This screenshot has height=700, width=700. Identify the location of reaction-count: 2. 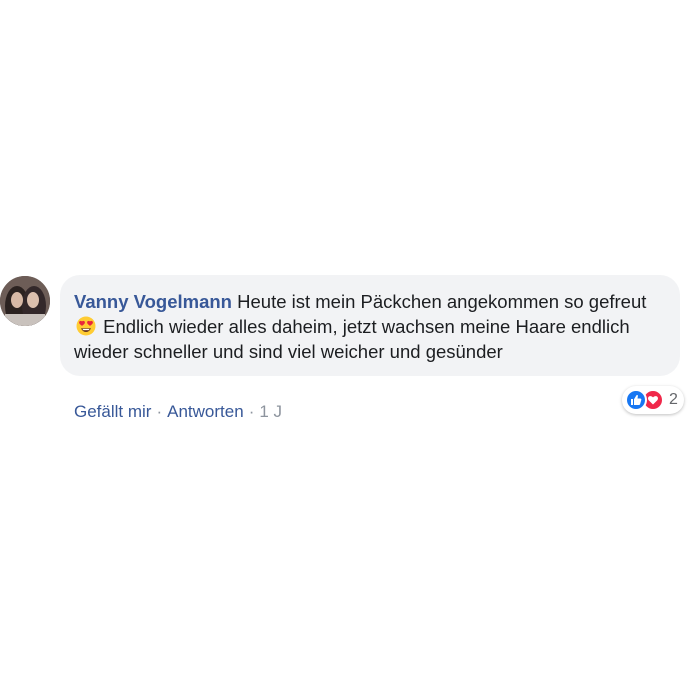
(673, 399).